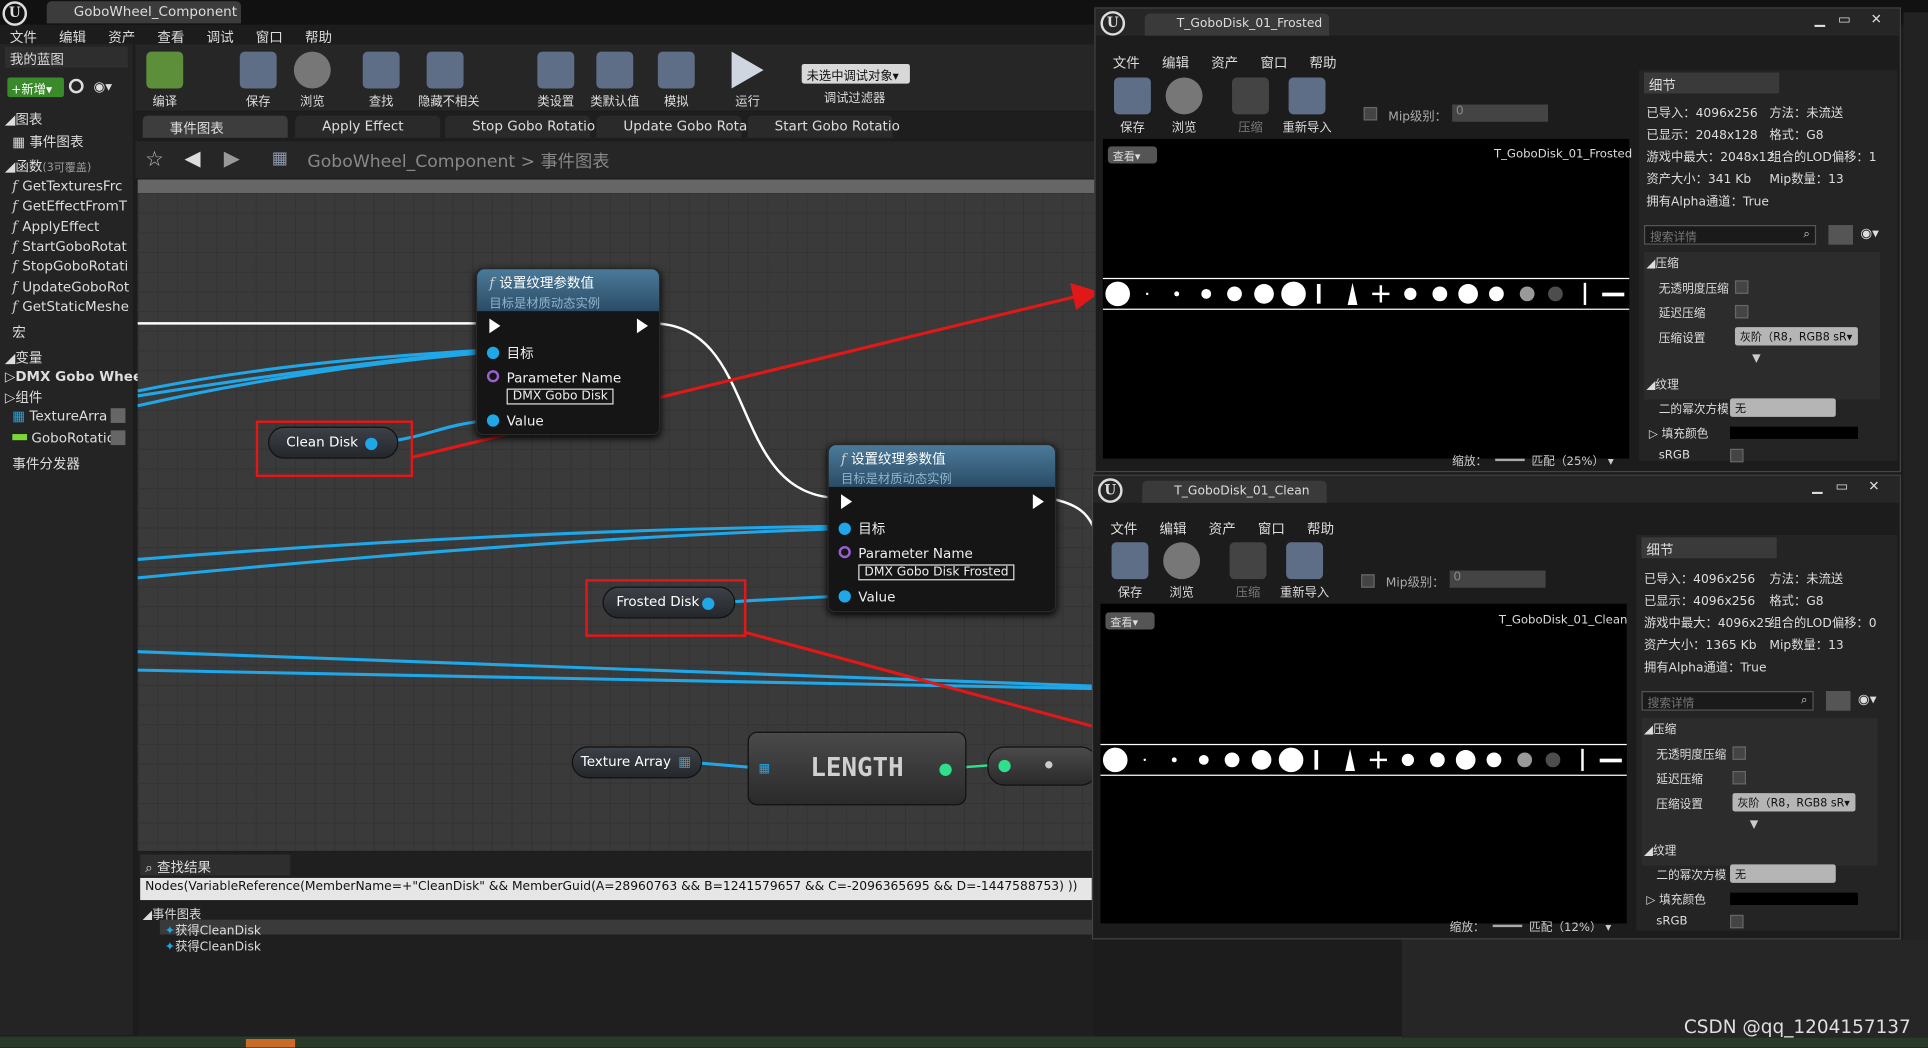 Image resolution: width=1928 pixels, height=1048 pixels. Describe the element at coordinates (567, 283) in the screenshot. I see `node-title: f 设置纹理参数值` at that location.